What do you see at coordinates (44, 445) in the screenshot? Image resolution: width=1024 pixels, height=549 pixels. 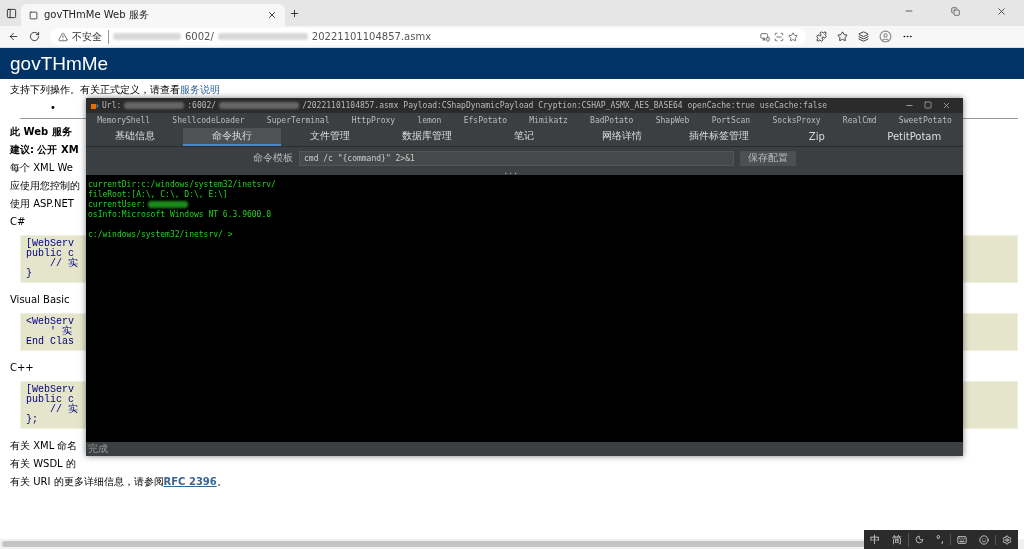 I see `paragraph: 有关 XML 命名` at bounding box center [44, 445].